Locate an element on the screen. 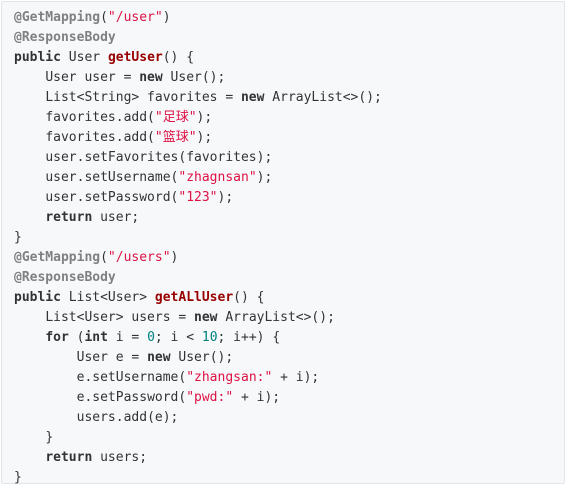 The image size is (568, 488). code-token-str: "pwd:" is located at coordinates (210, 397).